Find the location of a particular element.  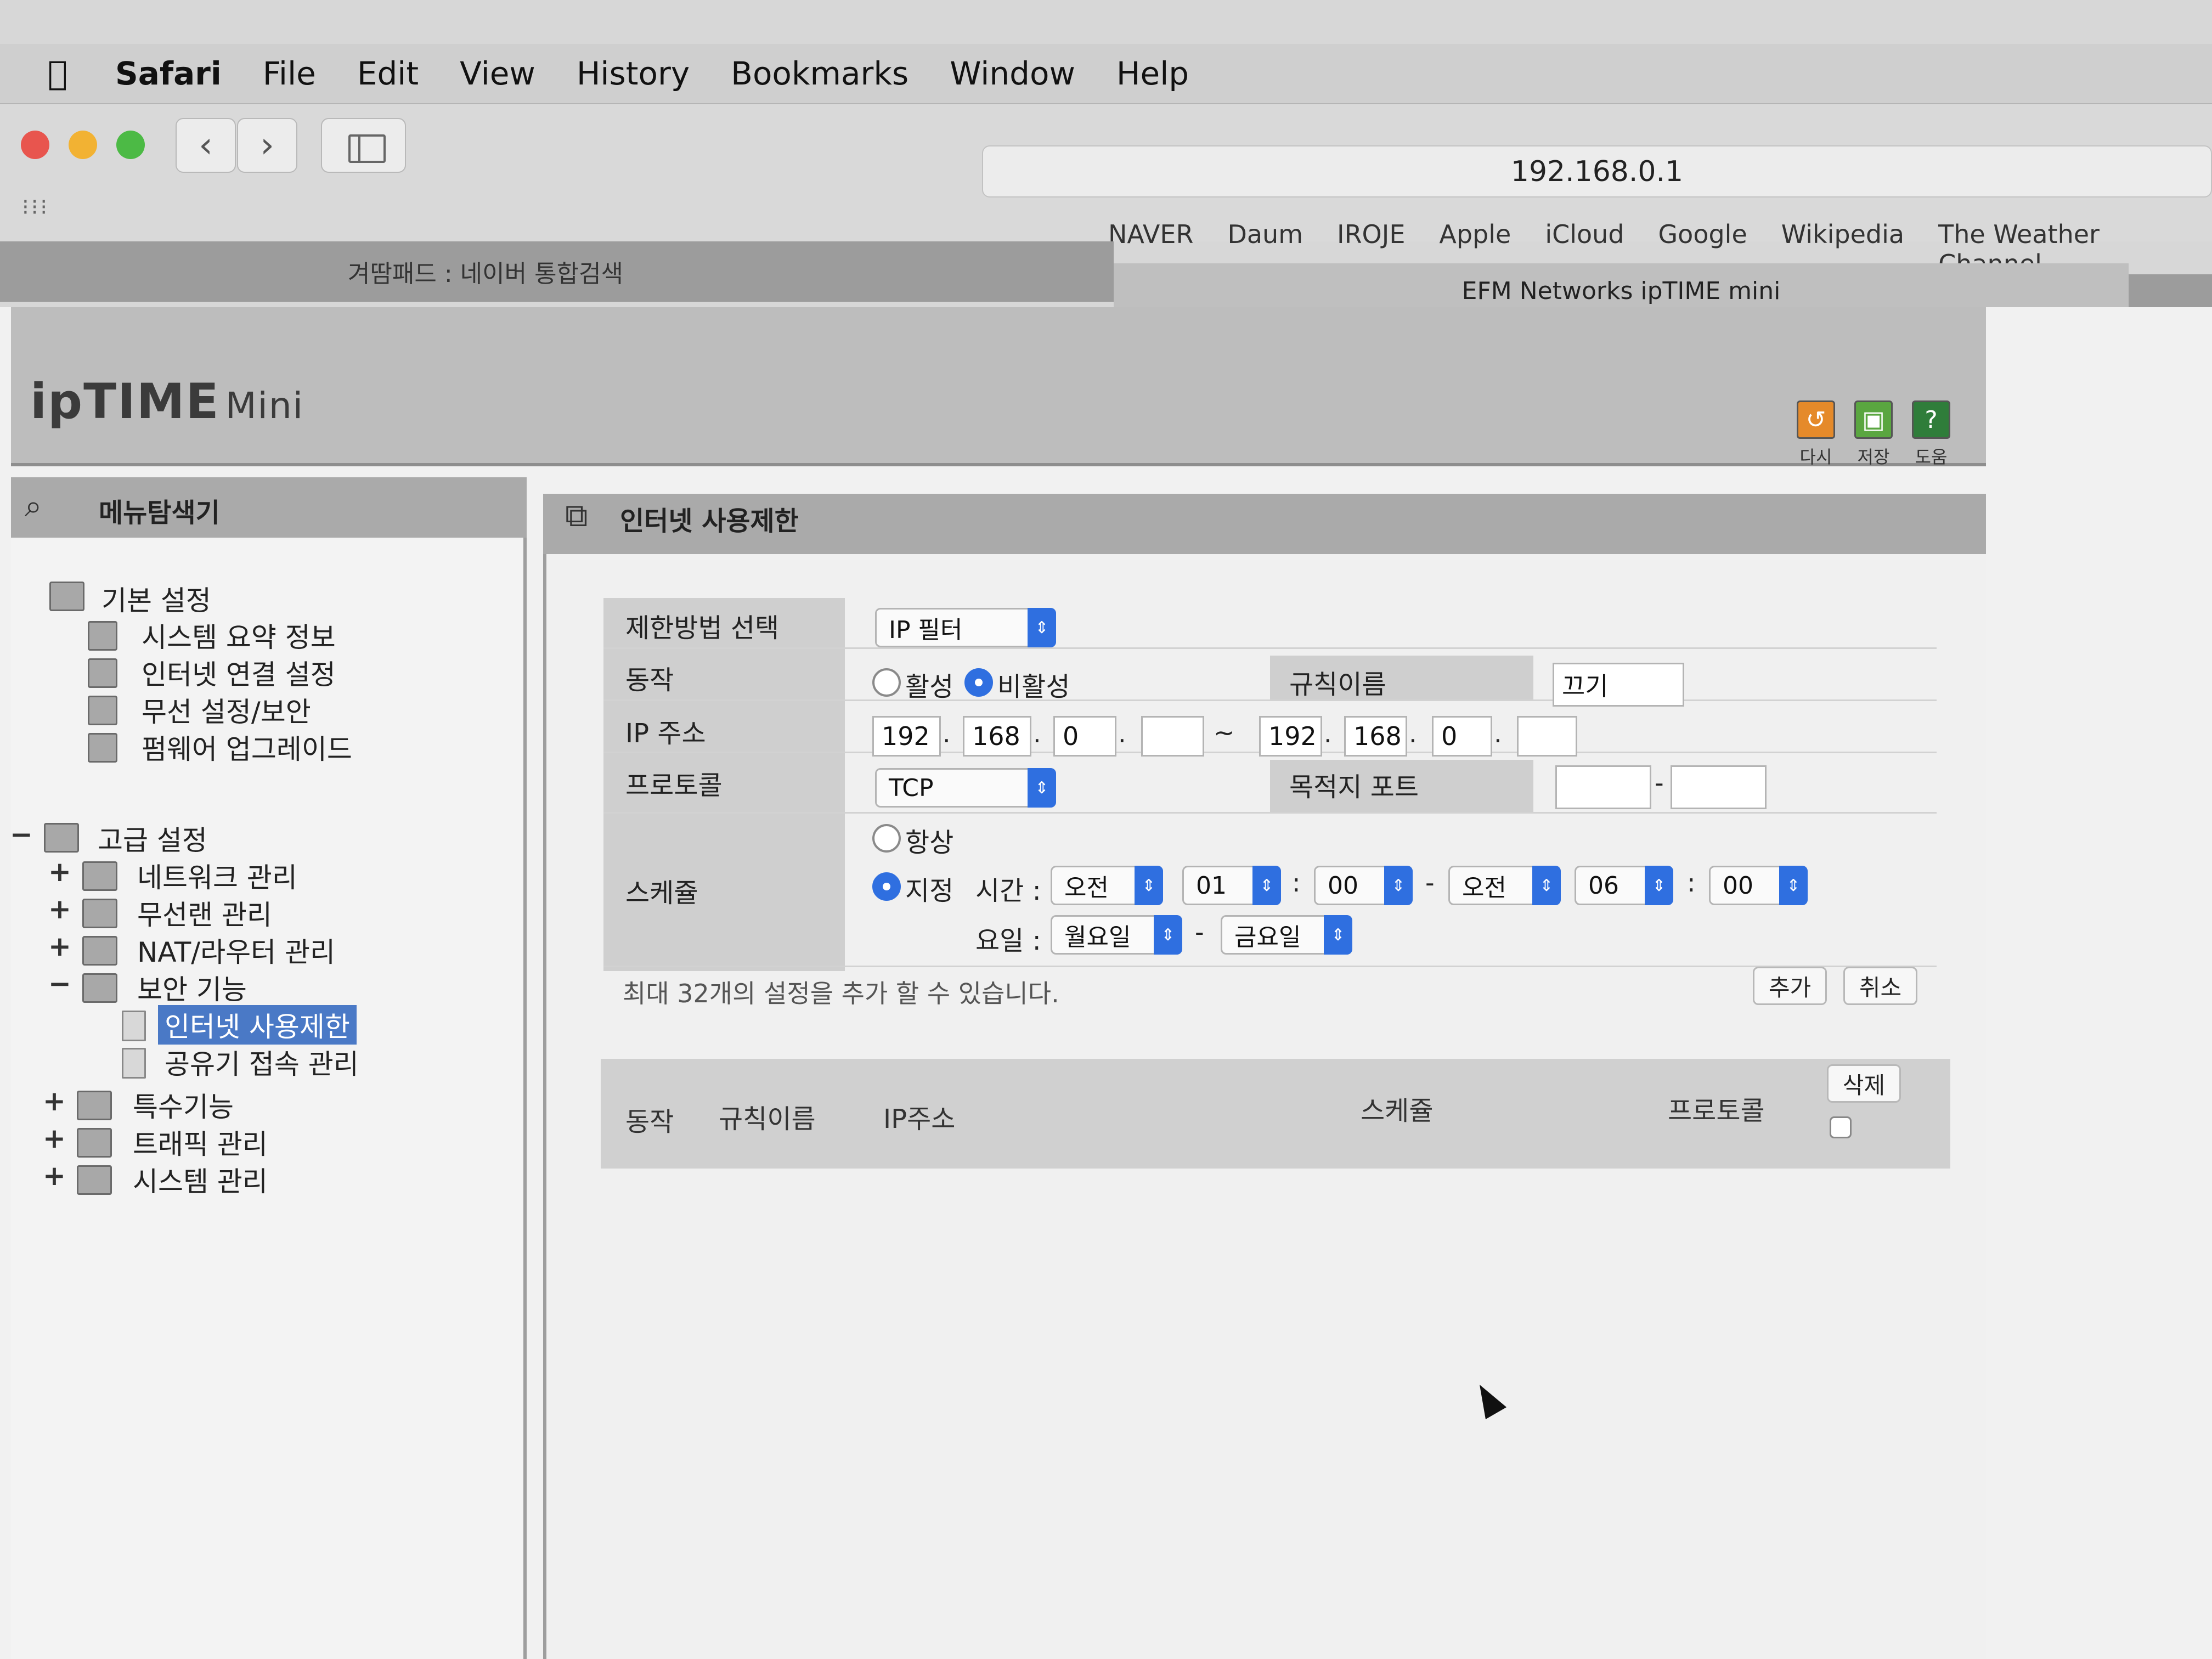

close-window-button is located at coordinates (35, 145).